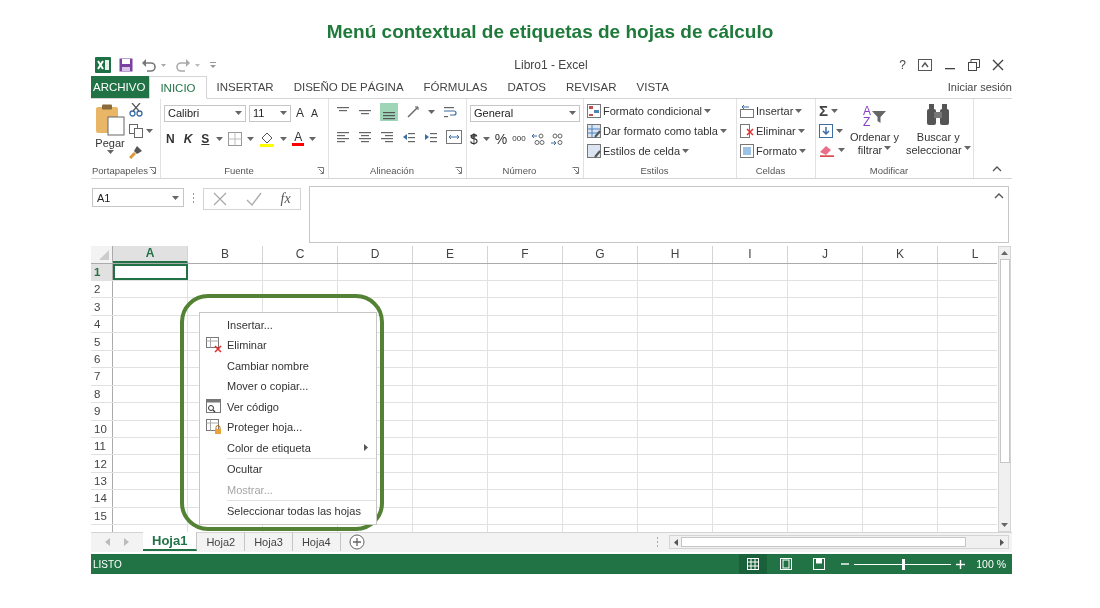  Describe the element at coordinates (387, 136) in the screenshot. I see `align-right-icon` at that location.